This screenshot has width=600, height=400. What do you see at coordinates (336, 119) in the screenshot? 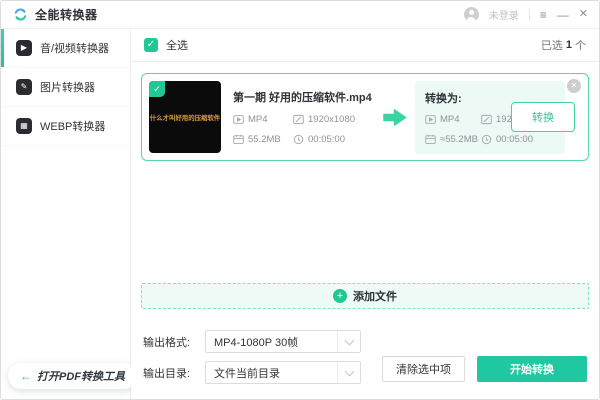
I see `source-resolution: 1920x1080` at bounding box center [336, 119].